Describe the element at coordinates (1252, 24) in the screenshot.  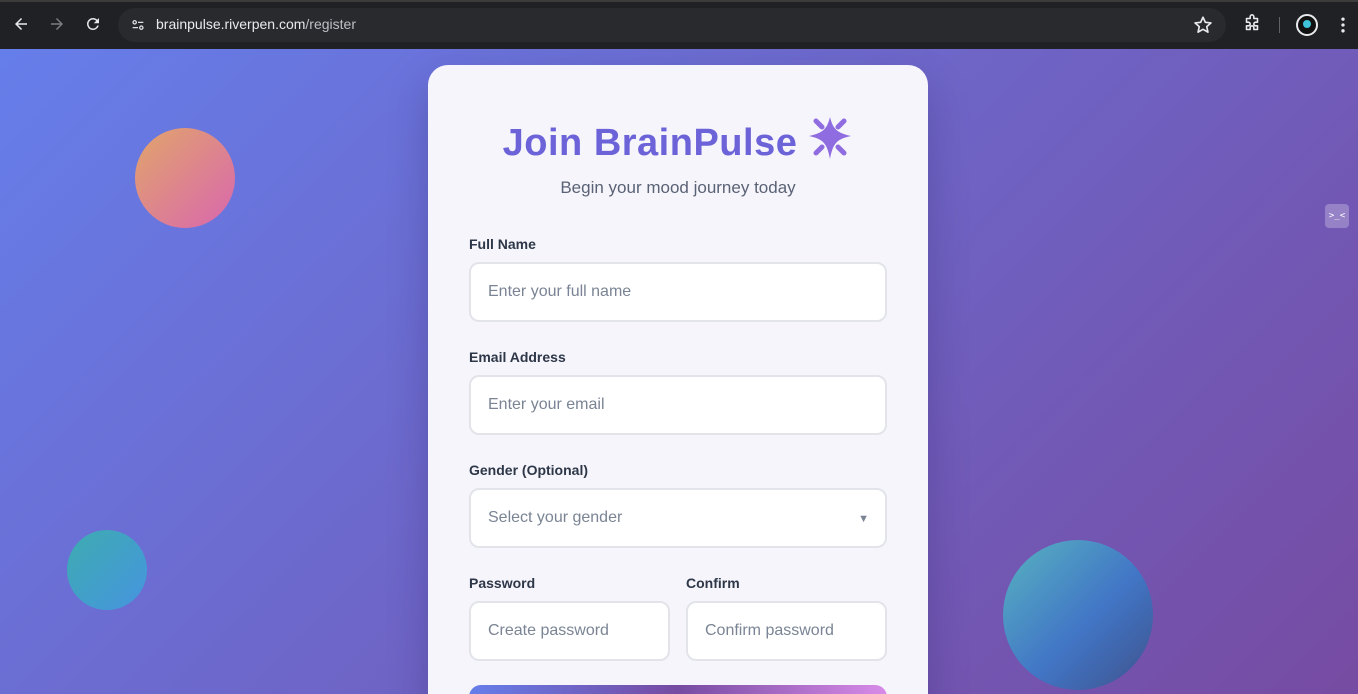
I see `extensions-puzzle-icon` at that location.